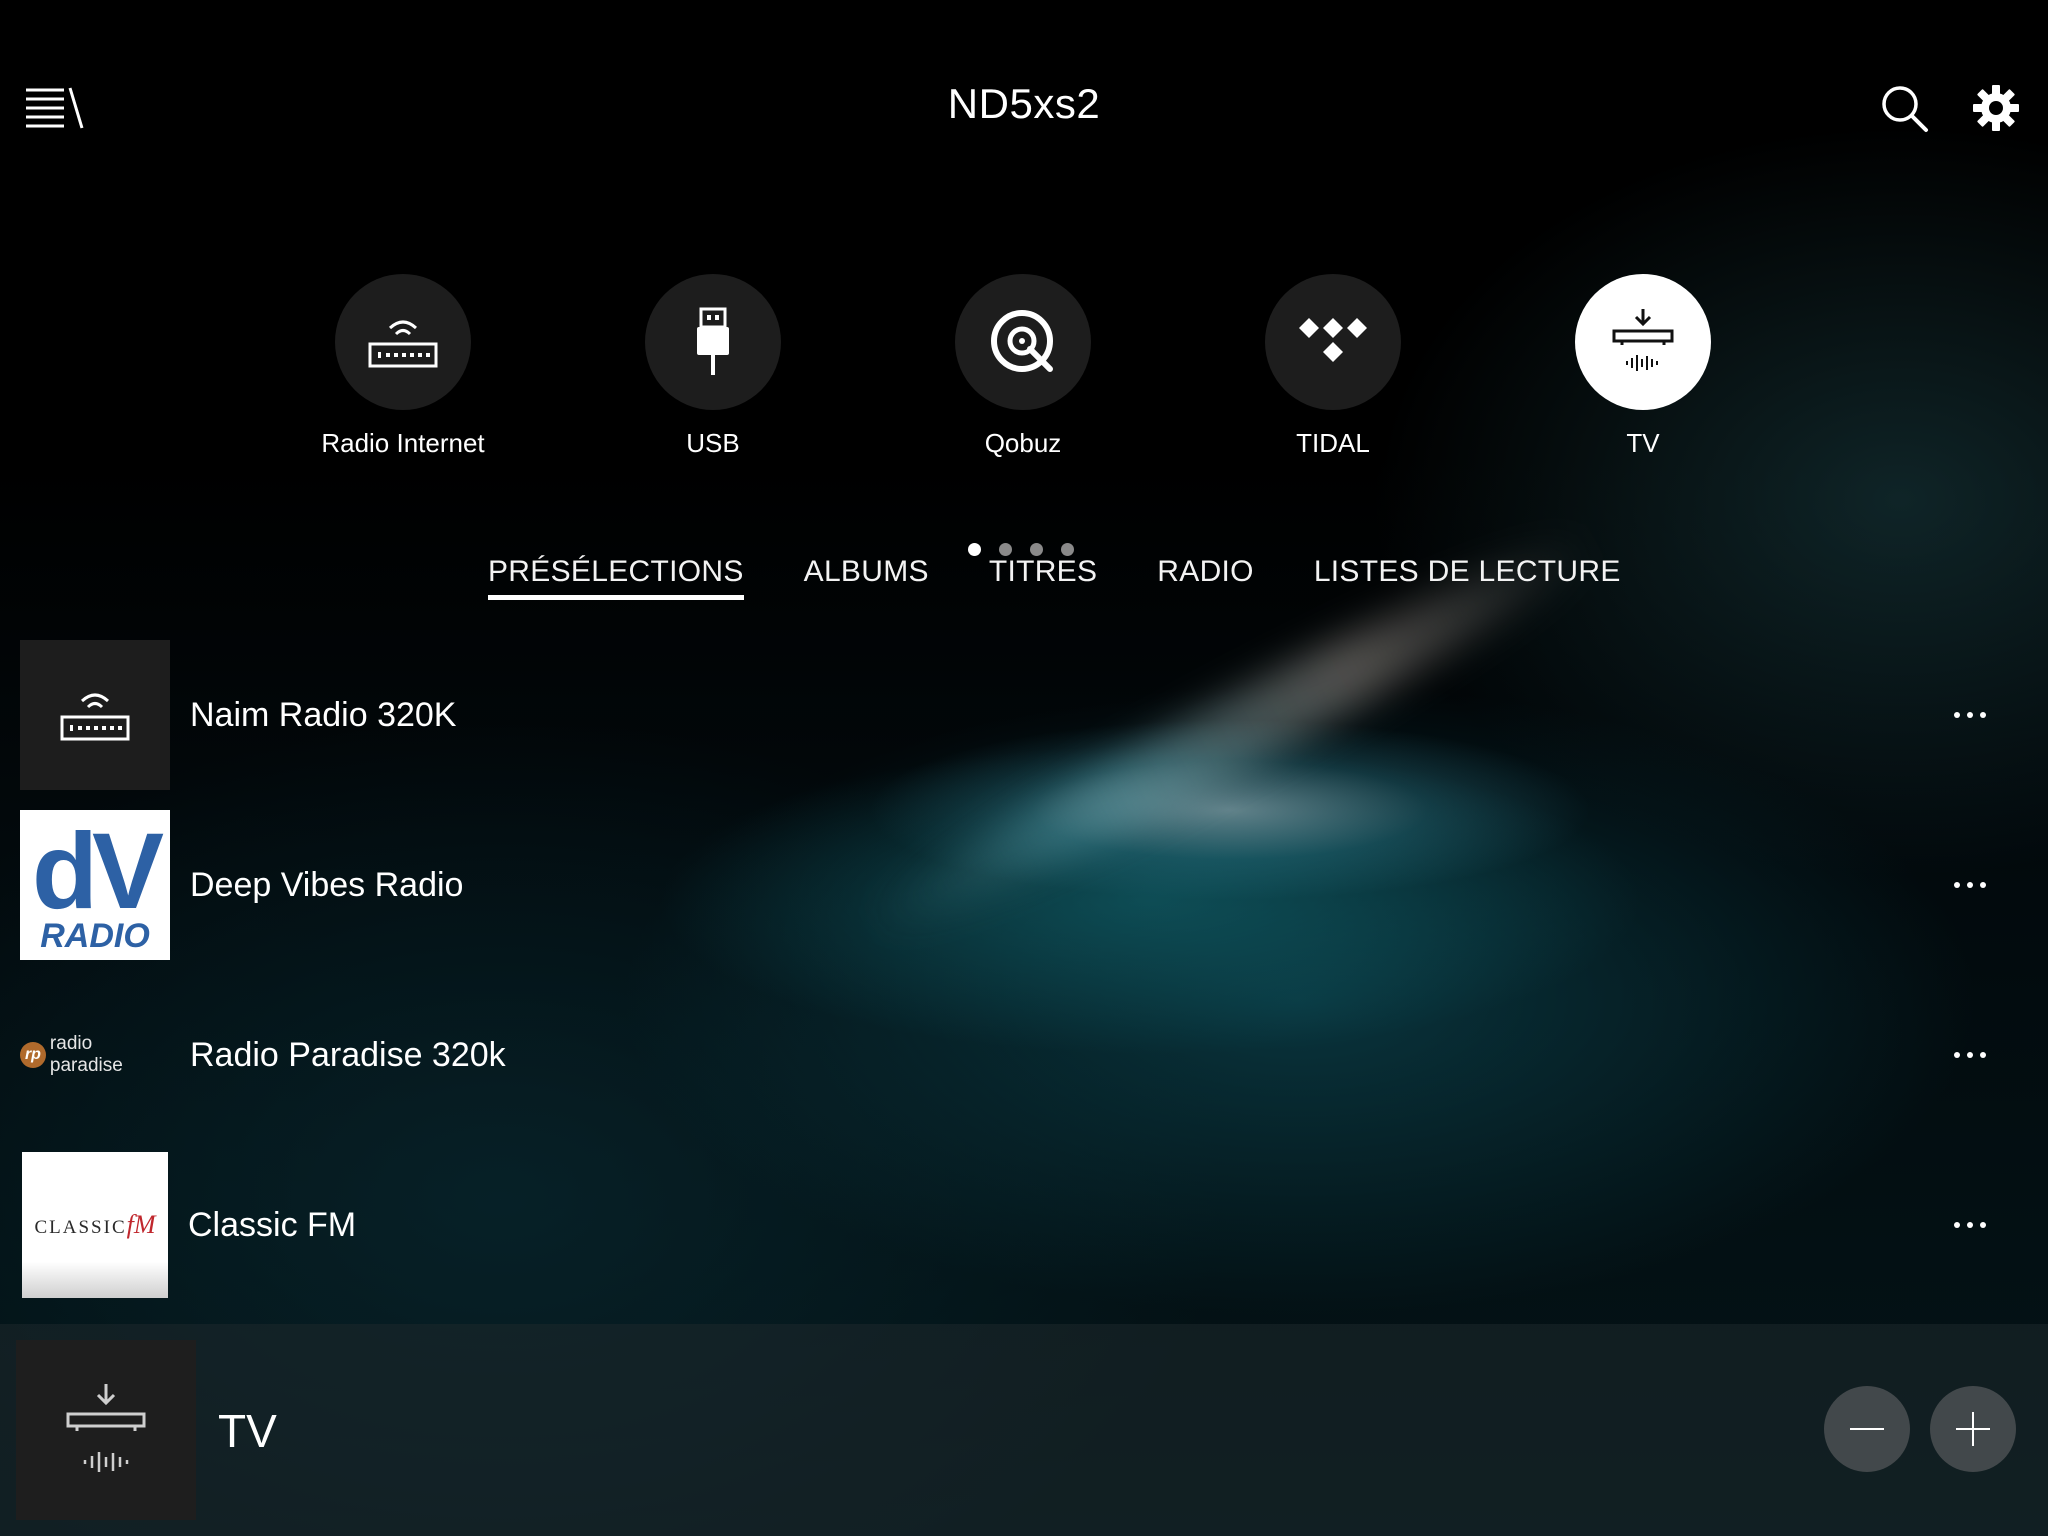  What do you see at coordinates (247, 1431) in the screenshot?
I see `now-playing-title: TV` at bounding box center [247, 1431].